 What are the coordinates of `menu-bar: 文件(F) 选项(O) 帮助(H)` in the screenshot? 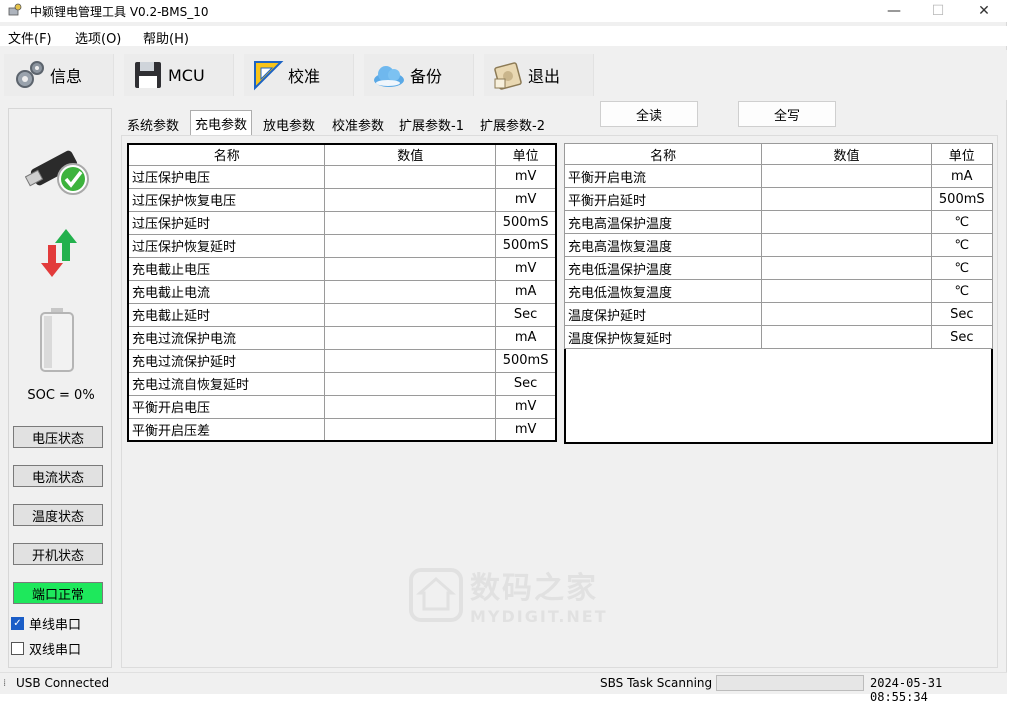 It's located at (503, 36).